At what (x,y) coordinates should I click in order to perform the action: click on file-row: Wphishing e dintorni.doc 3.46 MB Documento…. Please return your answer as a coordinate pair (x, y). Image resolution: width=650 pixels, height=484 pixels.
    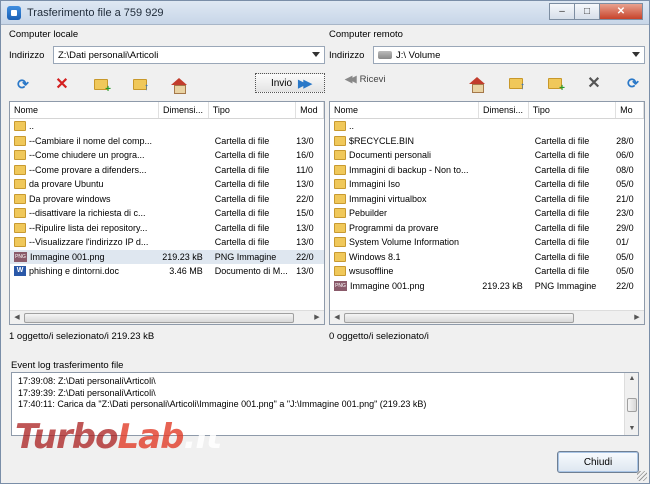
    Looking at the image, I should click on (167, 271).